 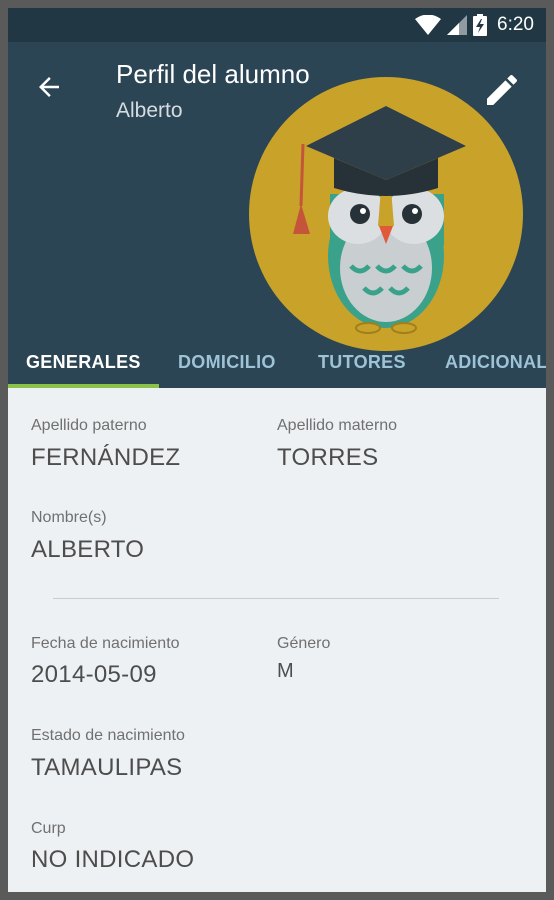 What do you see at coordinates (108, 735) in the screenshot?
I see `label-estado-nacimiento: Estado de nacimiento` at bounding box center [108, 735].